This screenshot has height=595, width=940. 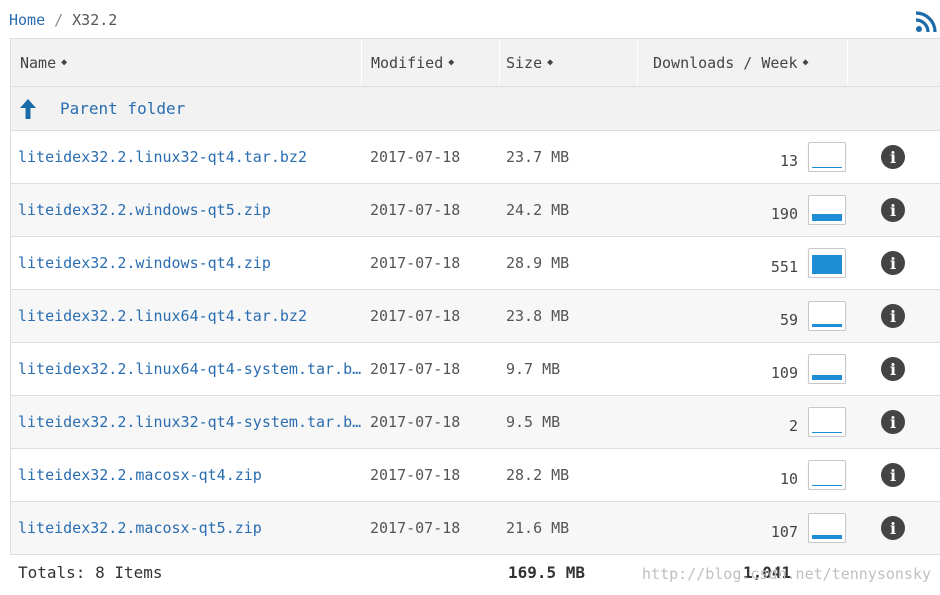 I want to click on downloads-header-label: Downloads / Week, so click(x=725, y=62).